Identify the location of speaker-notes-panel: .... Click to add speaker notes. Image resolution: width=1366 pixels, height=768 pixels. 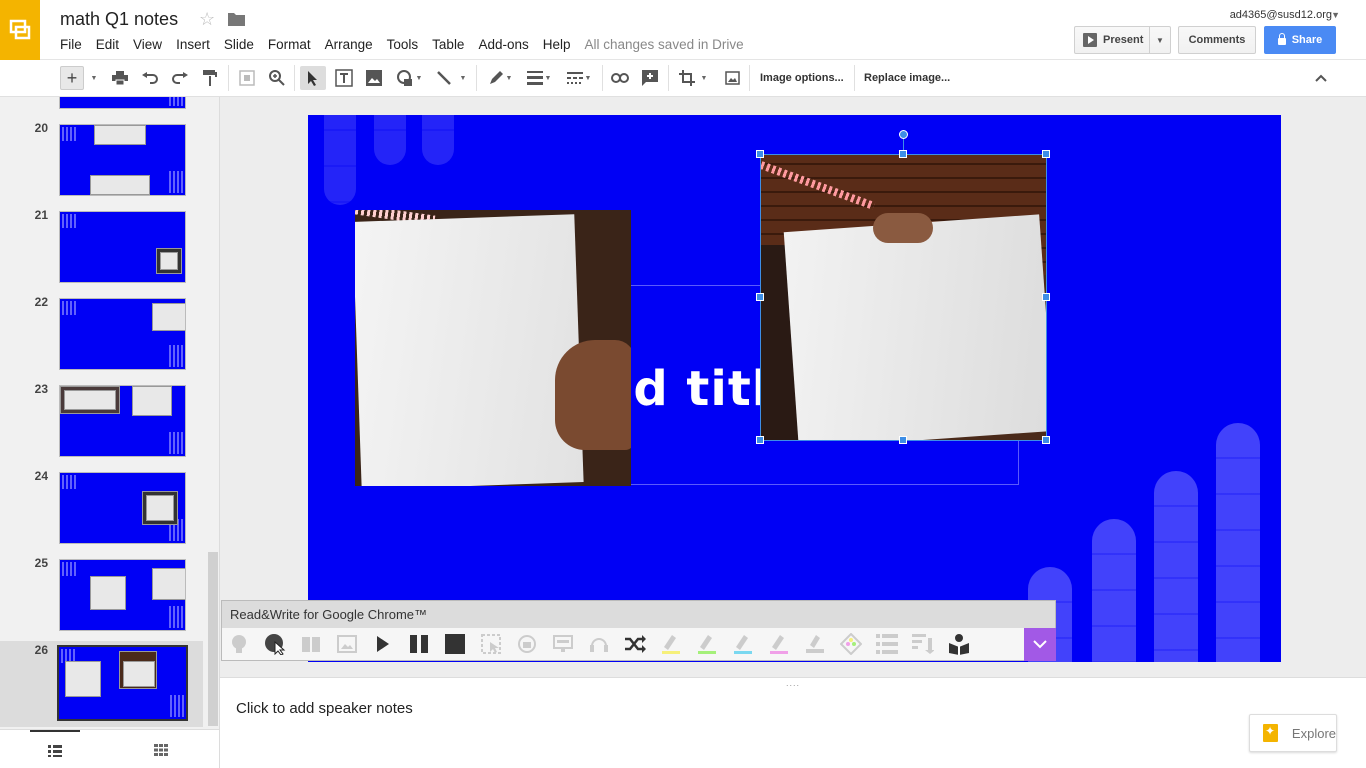
(793, 722).